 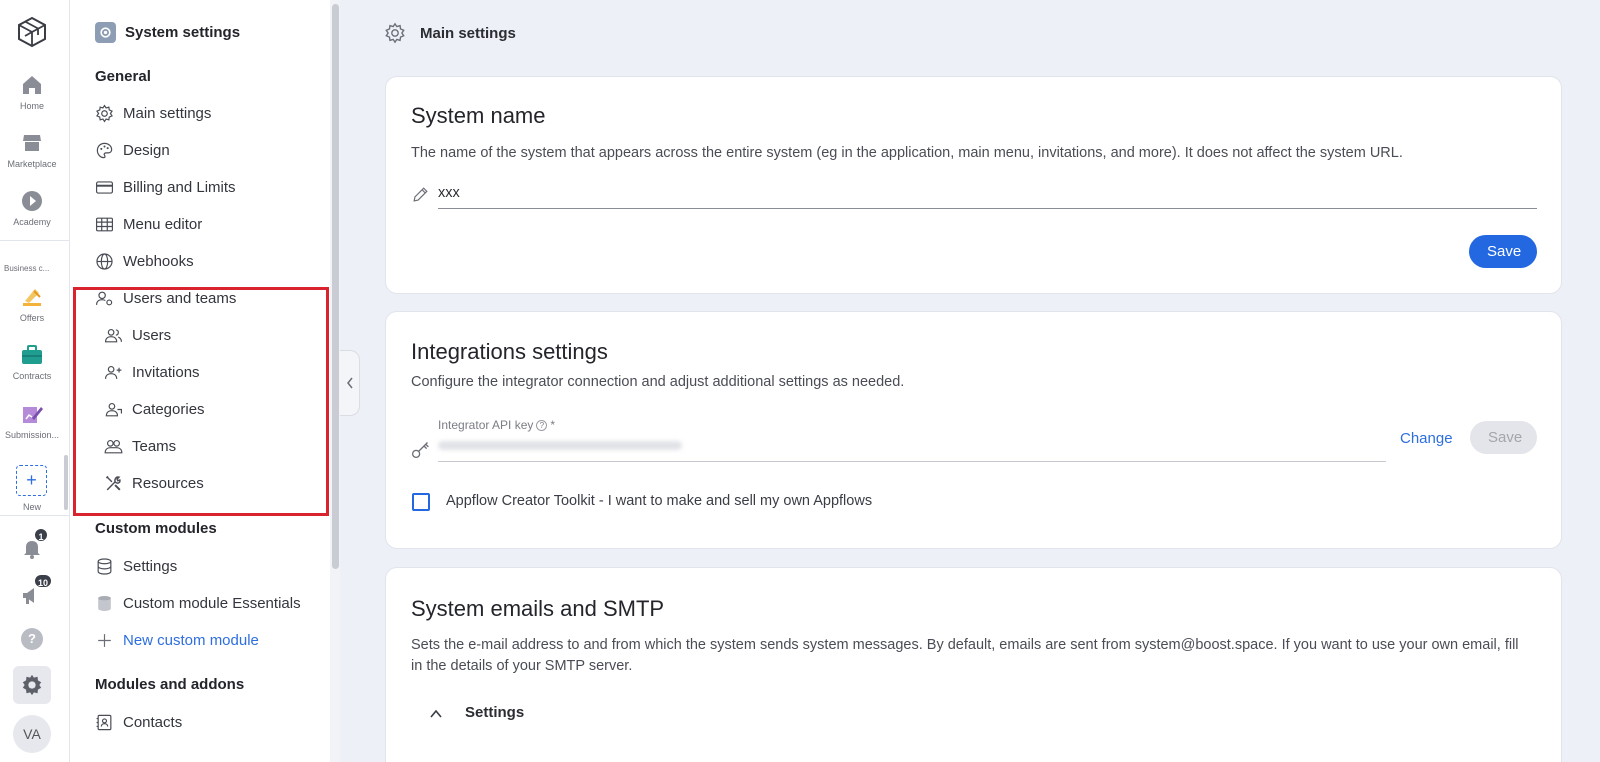 I want to click on database-filled-icon, so click(x=104, y=603).